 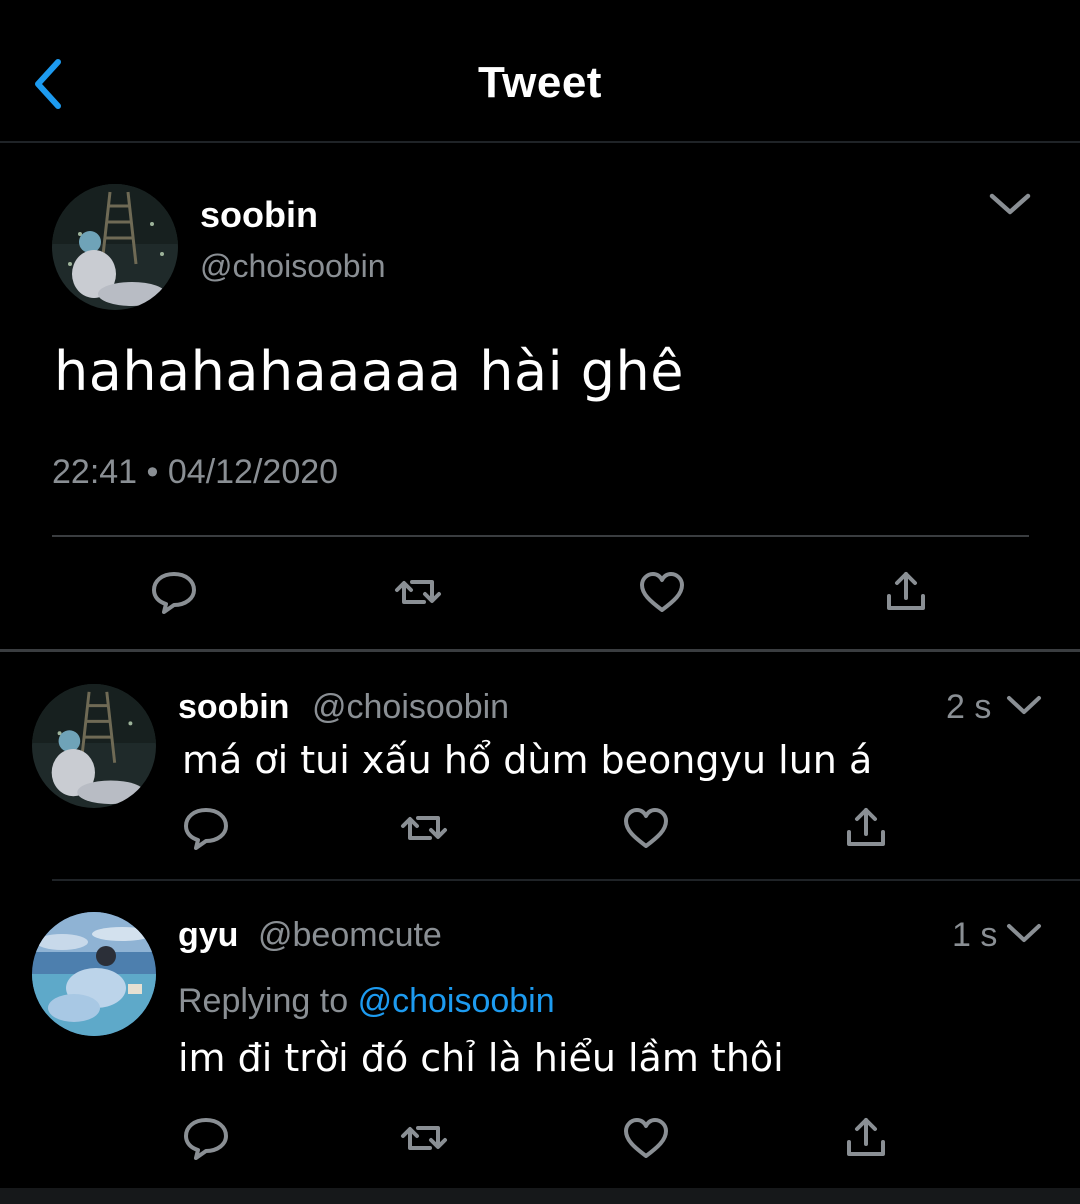 I want to click on author-name: soobin, so click(x=259, y=215).